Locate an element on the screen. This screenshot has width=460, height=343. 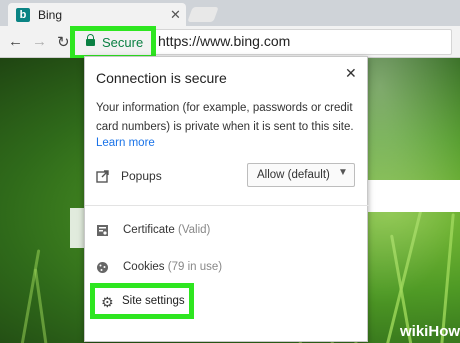
site-settings-label: Site settings is located at coordinates (153, 301).